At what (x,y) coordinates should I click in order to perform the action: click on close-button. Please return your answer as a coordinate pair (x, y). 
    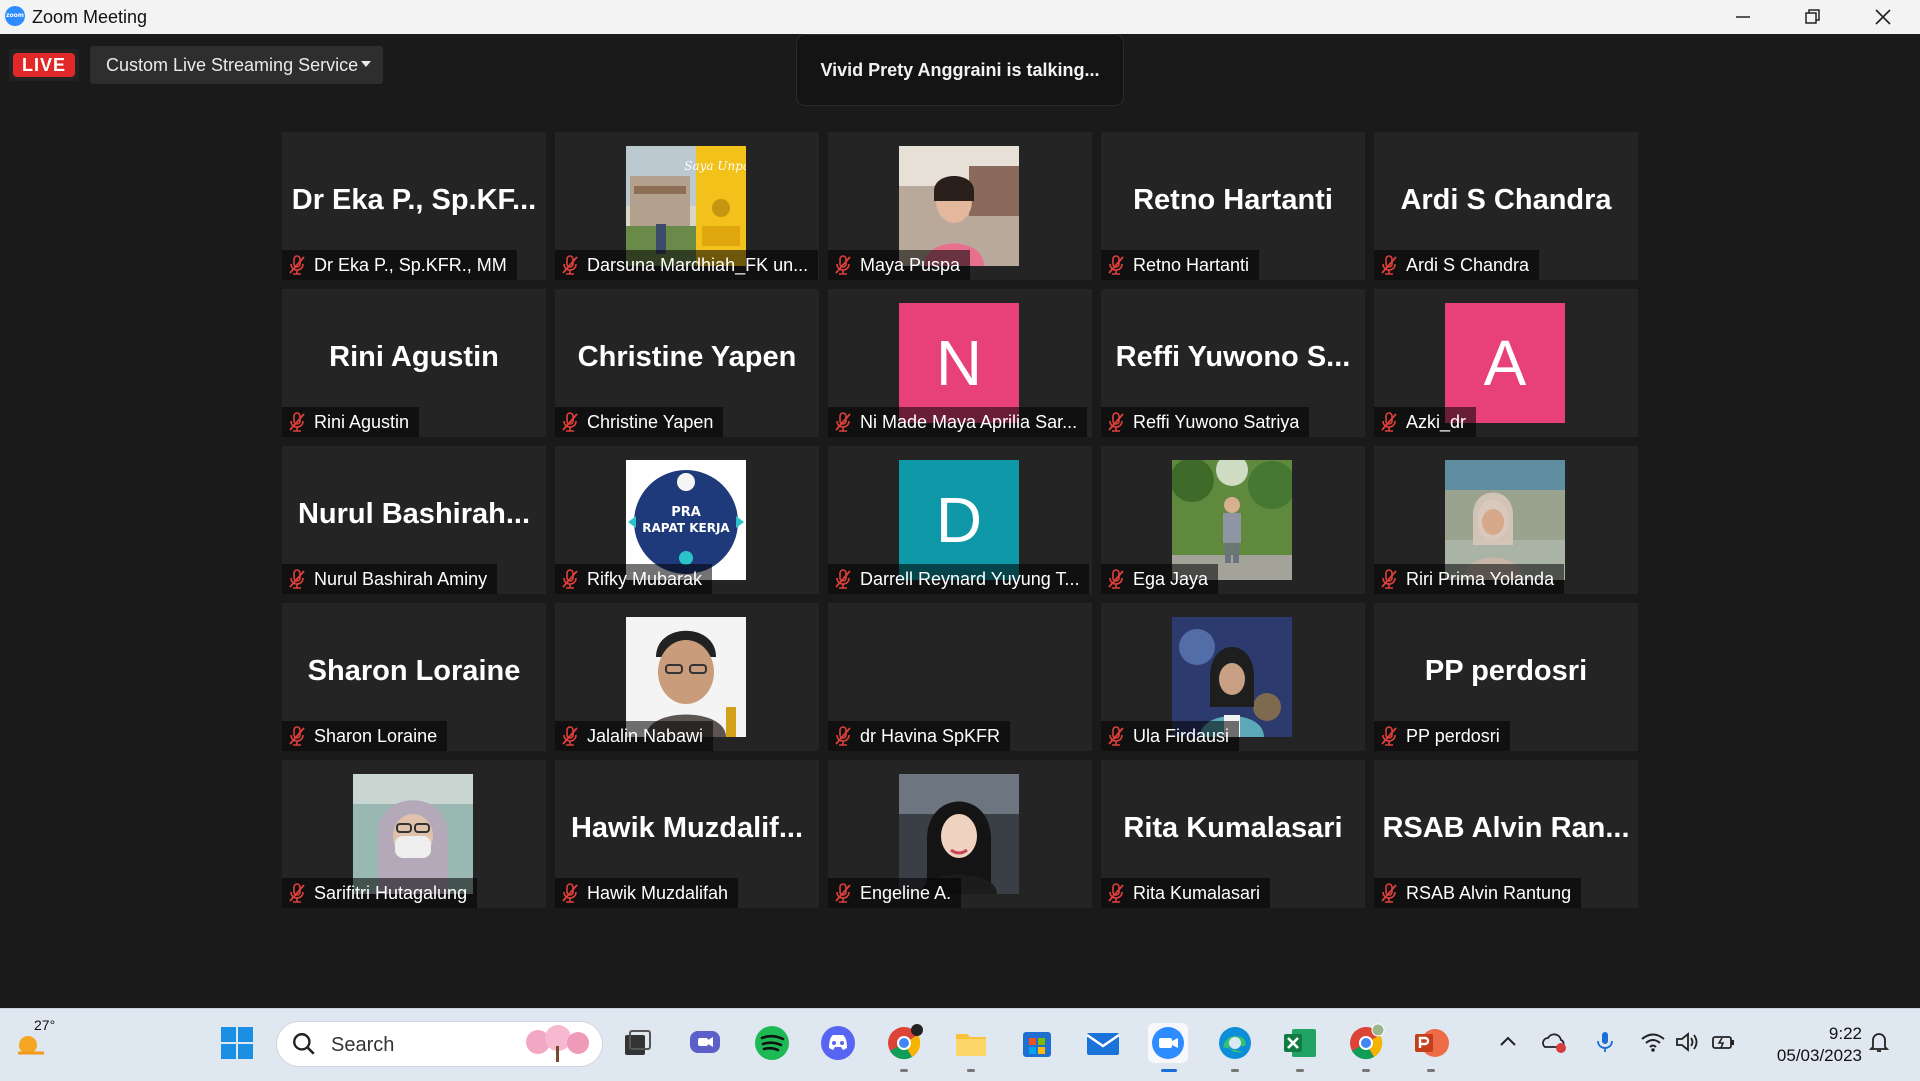
    Looking at the image, I should click on (1883, 17).